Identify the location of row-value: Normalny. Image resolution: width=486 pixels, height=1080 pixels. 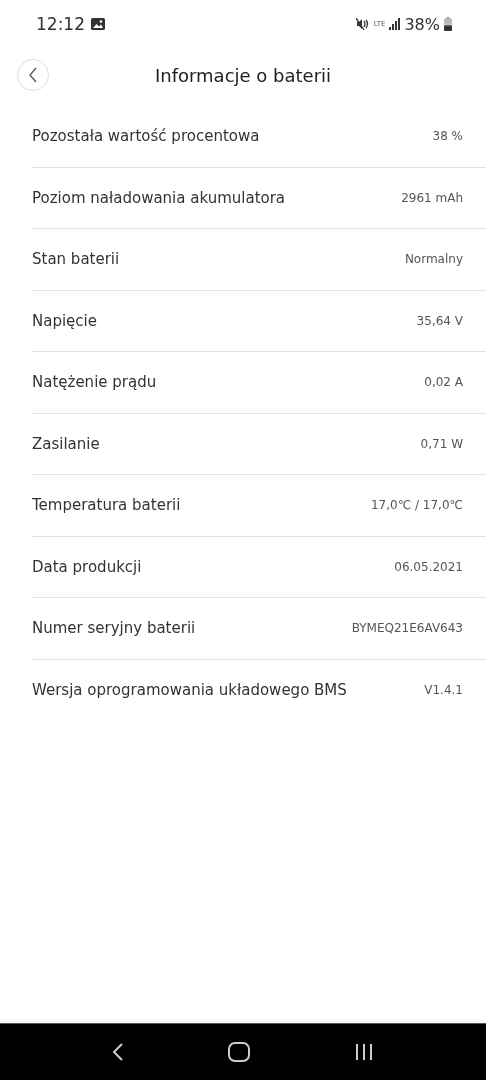
(433, 259).